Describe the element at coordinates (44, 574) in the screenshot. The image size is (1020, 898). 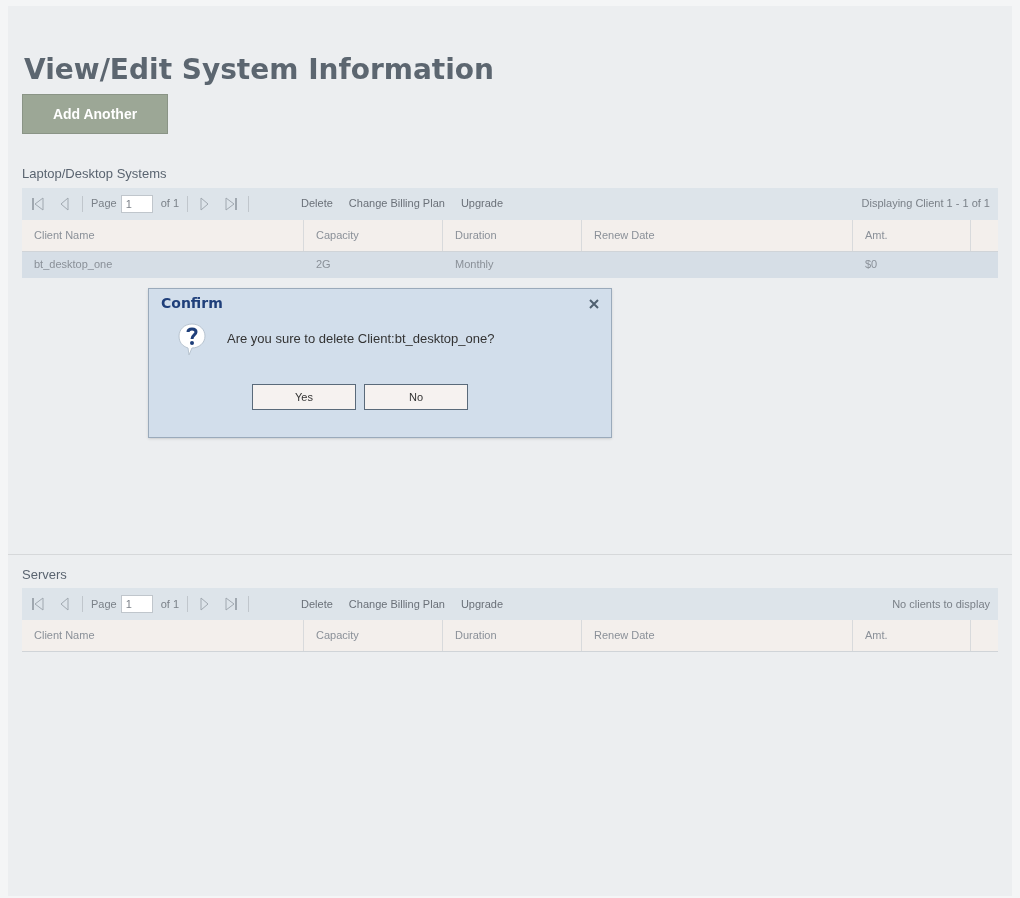
I see `section-title: Servers` at that location.